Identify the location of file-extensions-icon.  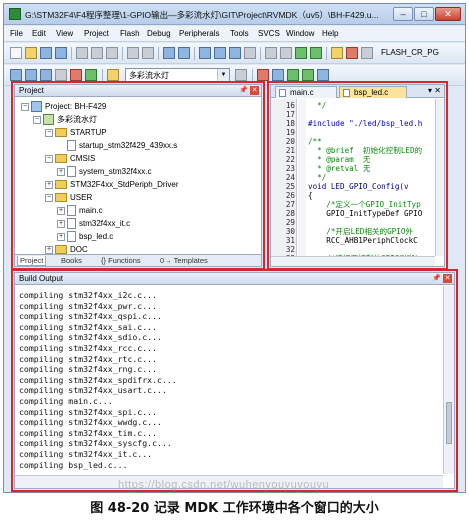
(263, 75).